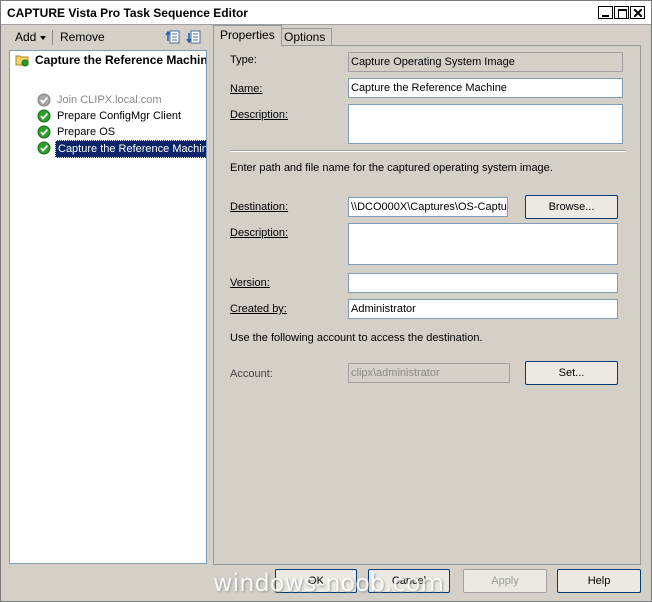 The width and height of the screenshot is (652, 602). What do you see at coordinates (251, 374) in the screenshot?
I see `account-label: Account:` at bounding box center [251, 374].